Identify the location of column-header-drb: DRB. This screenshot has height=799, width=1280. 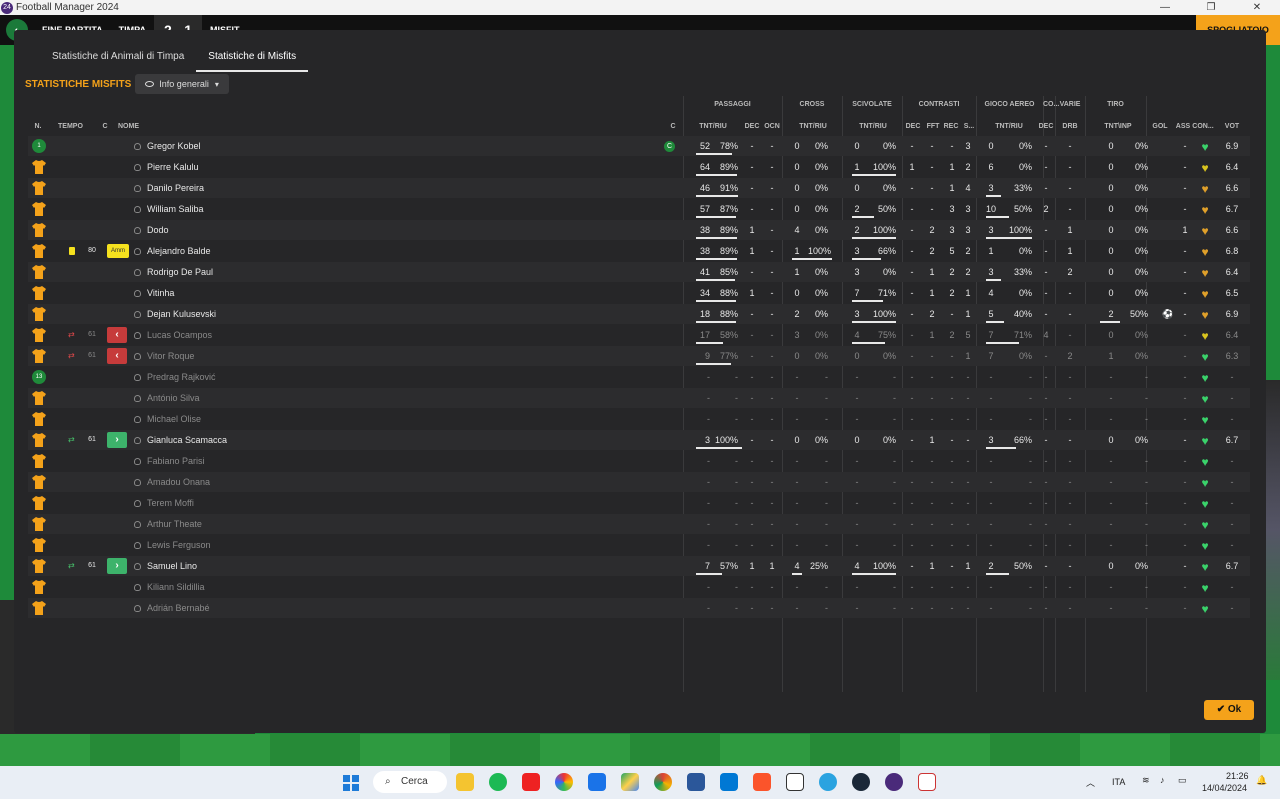
(1070, 127).